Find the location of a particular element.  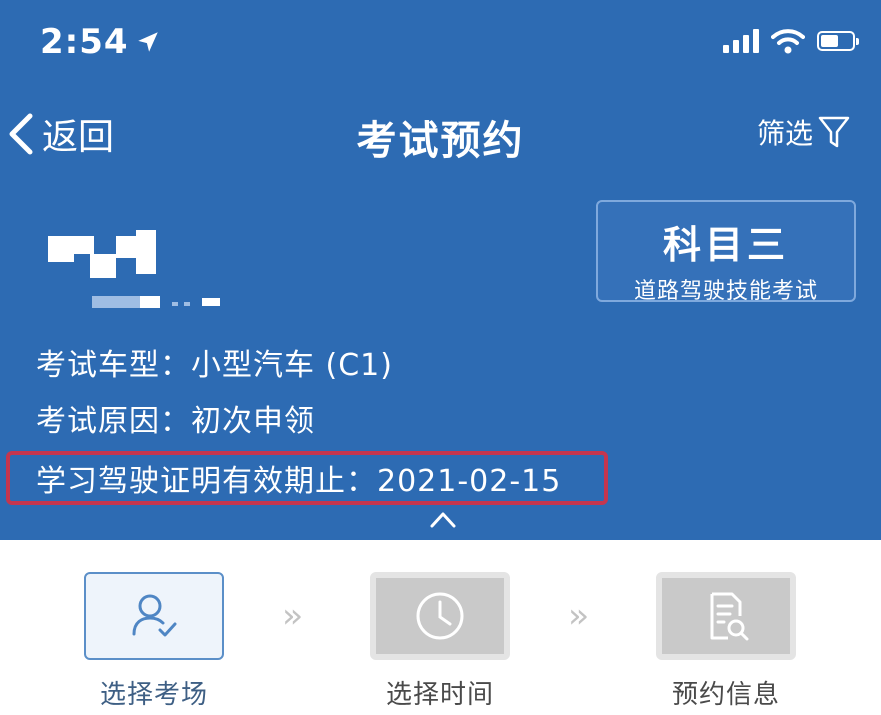

user-check-icon is located at coordinates (154, 615).